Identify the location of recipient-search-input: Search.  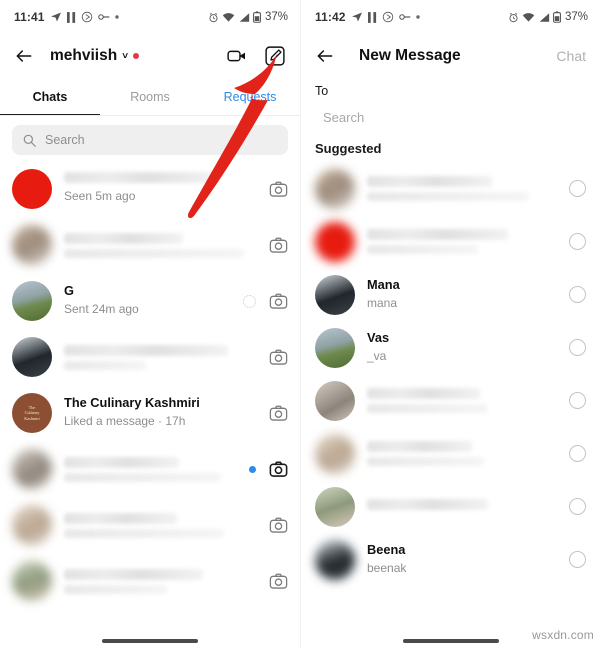
(450, 120).